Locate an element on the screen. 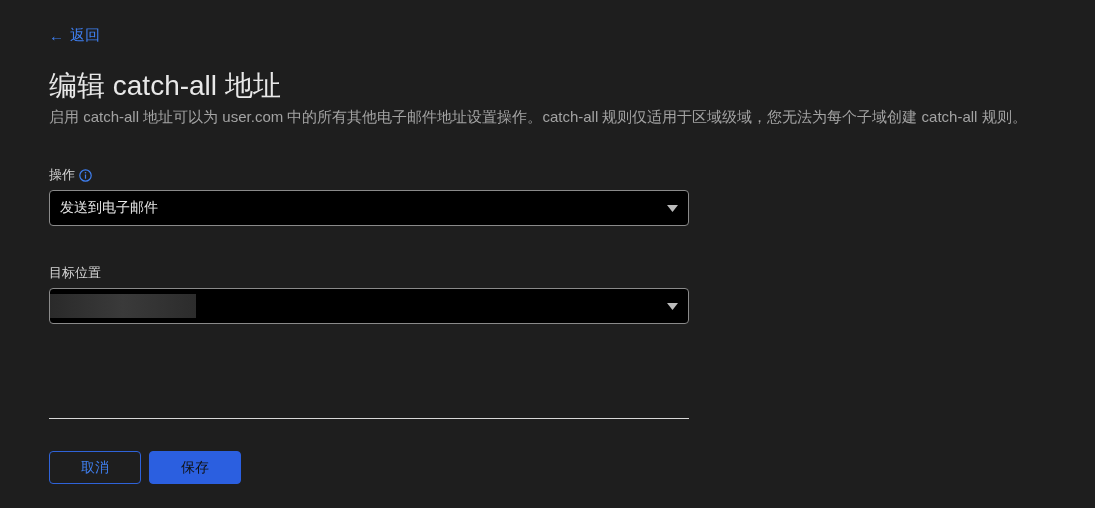  dropdown-field is located at coordinates (369, 306).